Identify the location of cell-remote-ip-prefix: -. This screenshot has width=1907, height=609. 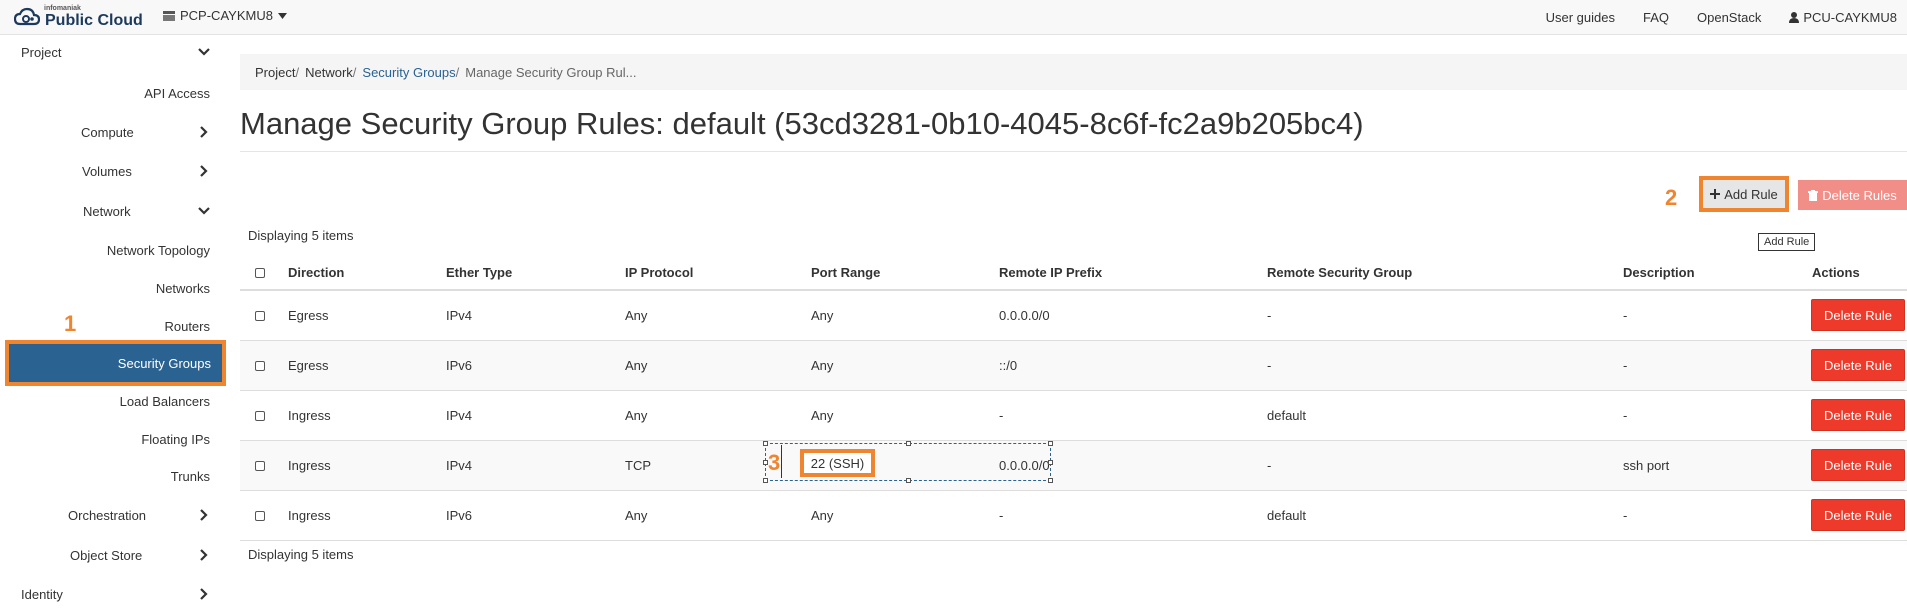
(1001, 515).